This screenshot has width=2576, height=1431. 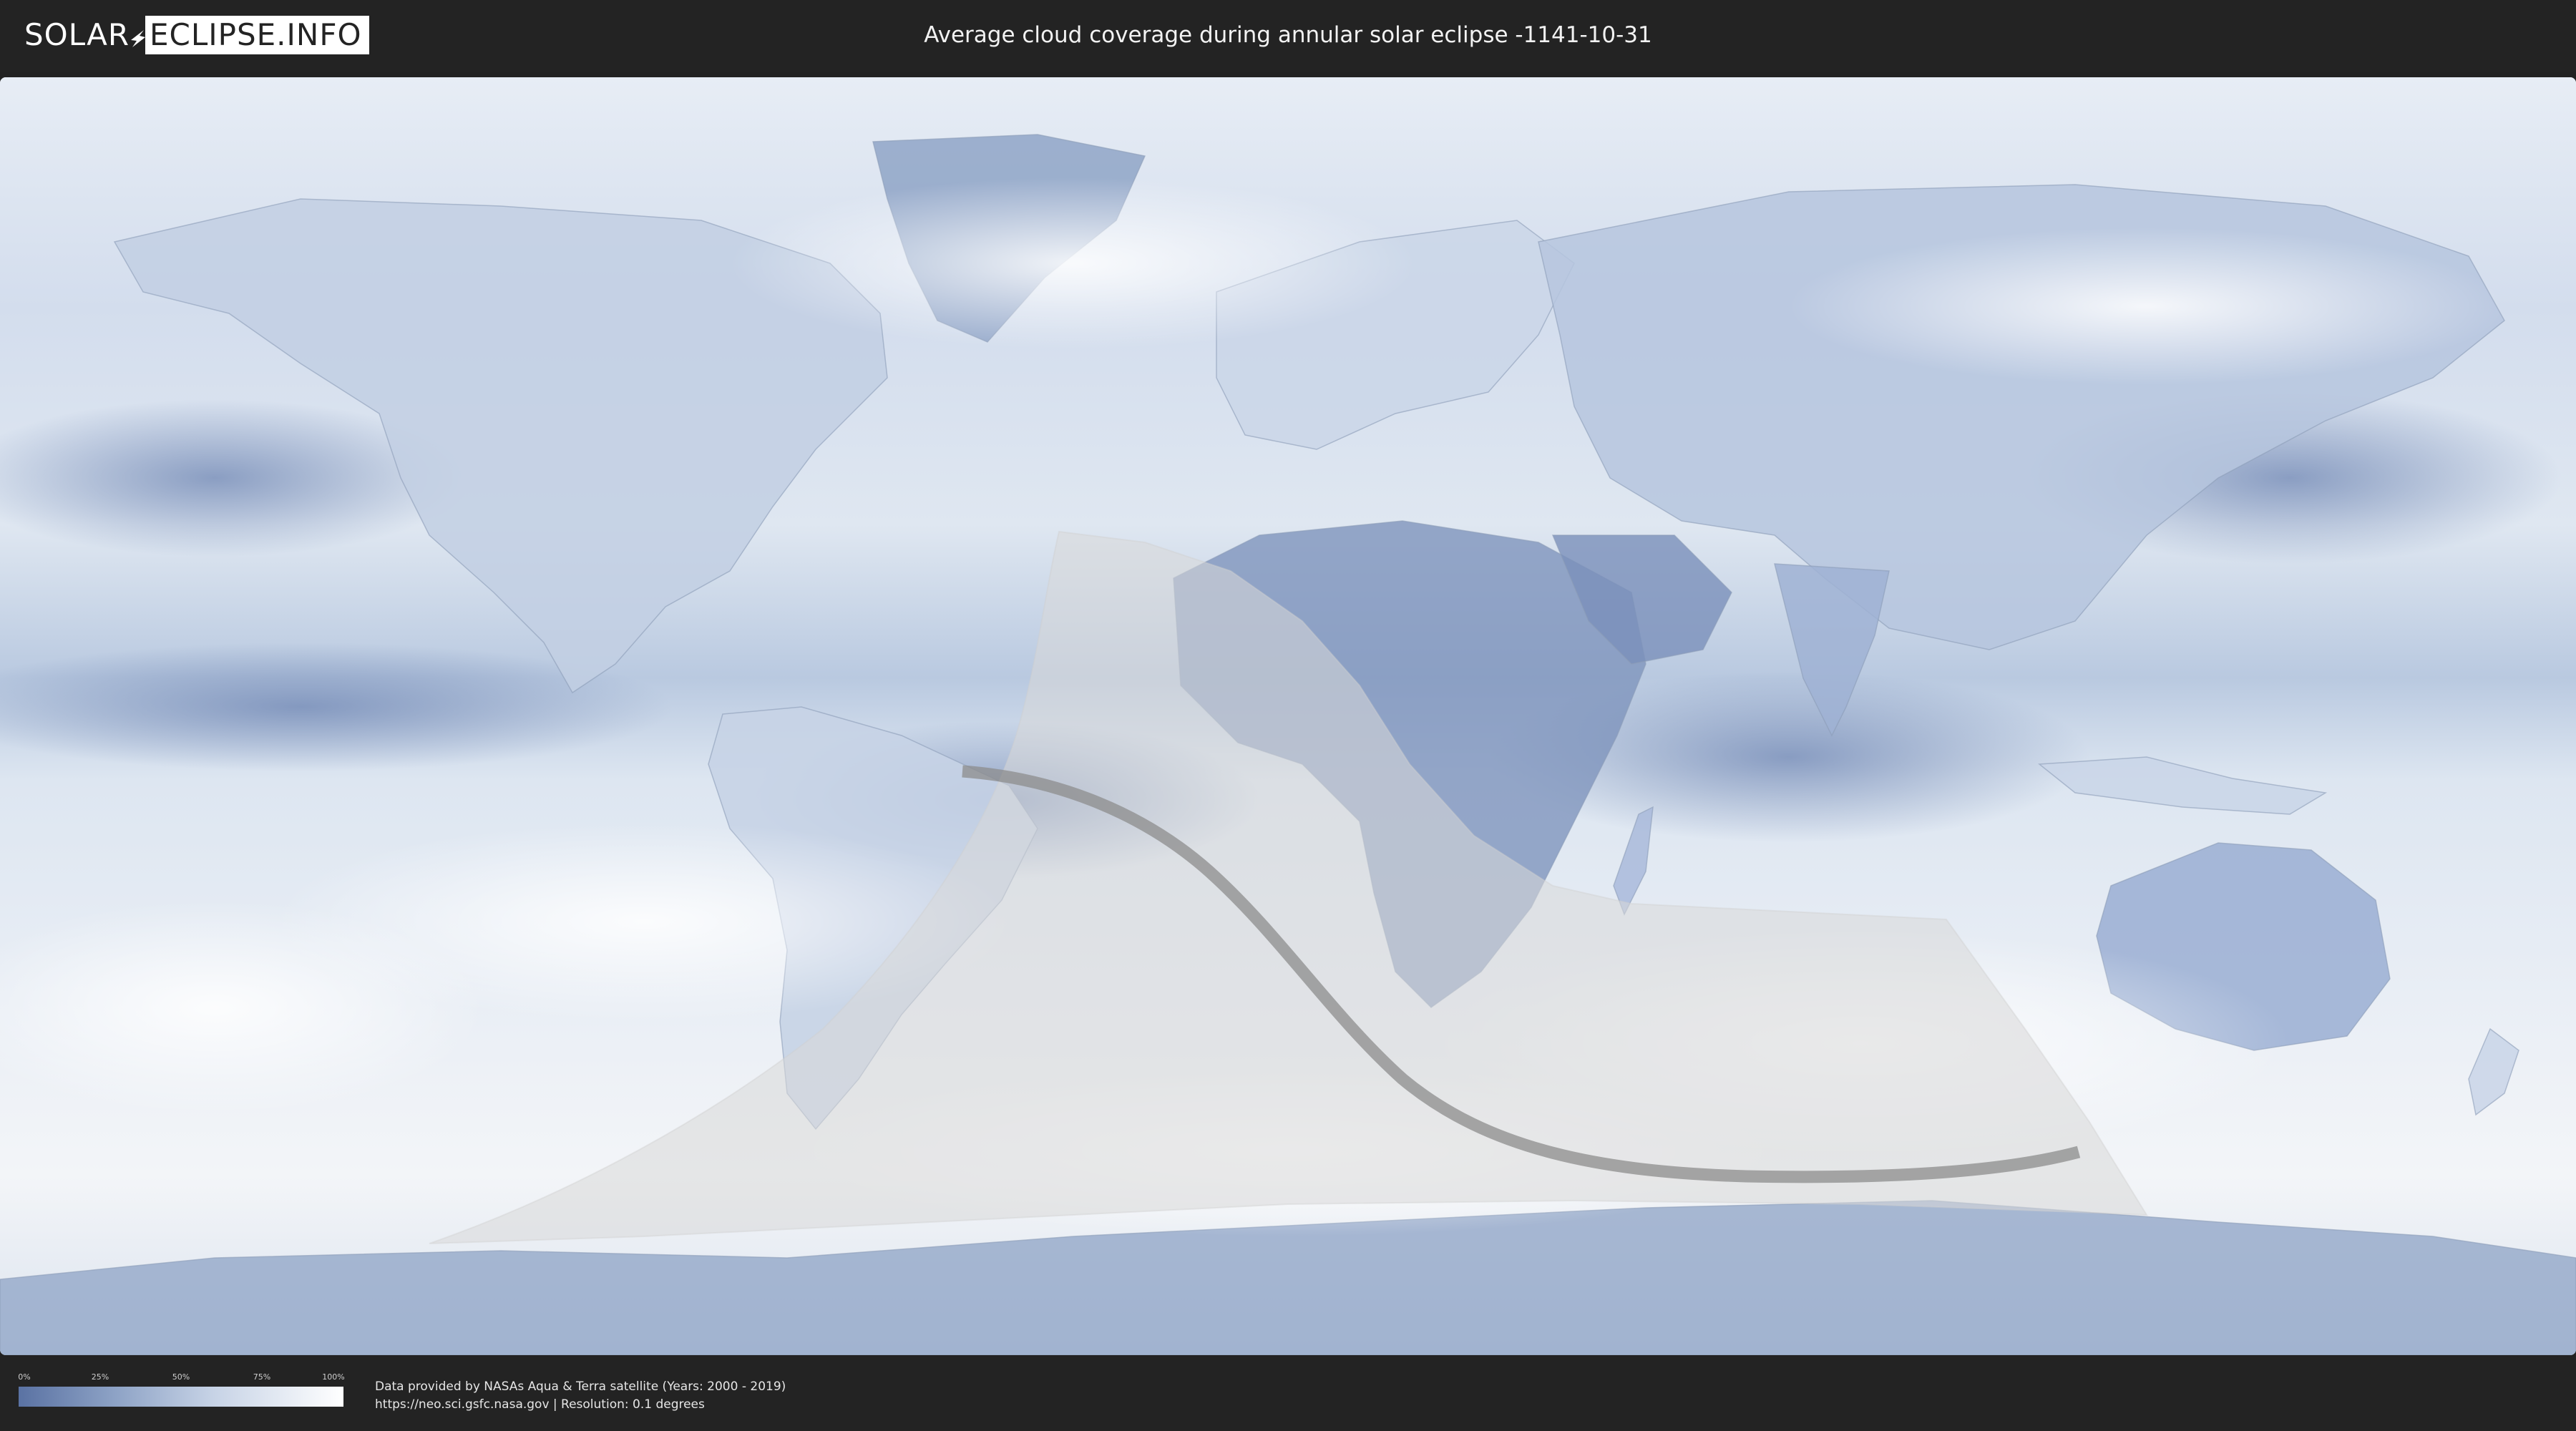 What do you see at coordinates (262, 1377) in the screenshot?
I see `legend-tick-75: 75%` at bounding box center [262, 1377].